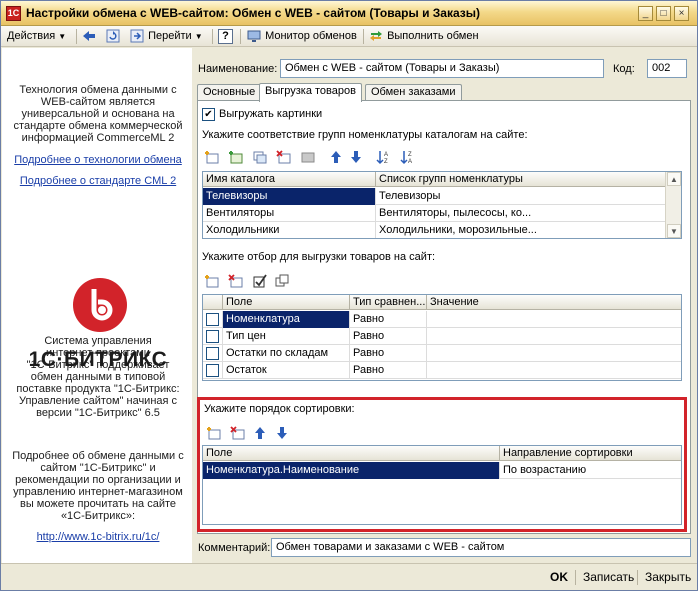 This screenshot has width=698, height=591. Describe the element at coordinates (384, 157) in the screenshot. I see `sort-asc-icon: AZ` at that location.